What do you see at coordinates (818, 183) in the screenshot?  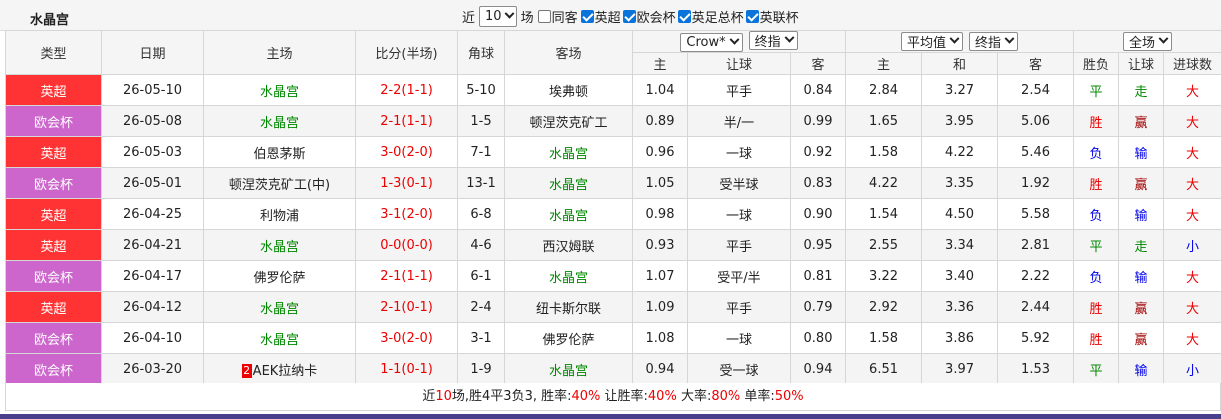 I see `odds-away-cell: 0.83` at bounding box center [818, 183].